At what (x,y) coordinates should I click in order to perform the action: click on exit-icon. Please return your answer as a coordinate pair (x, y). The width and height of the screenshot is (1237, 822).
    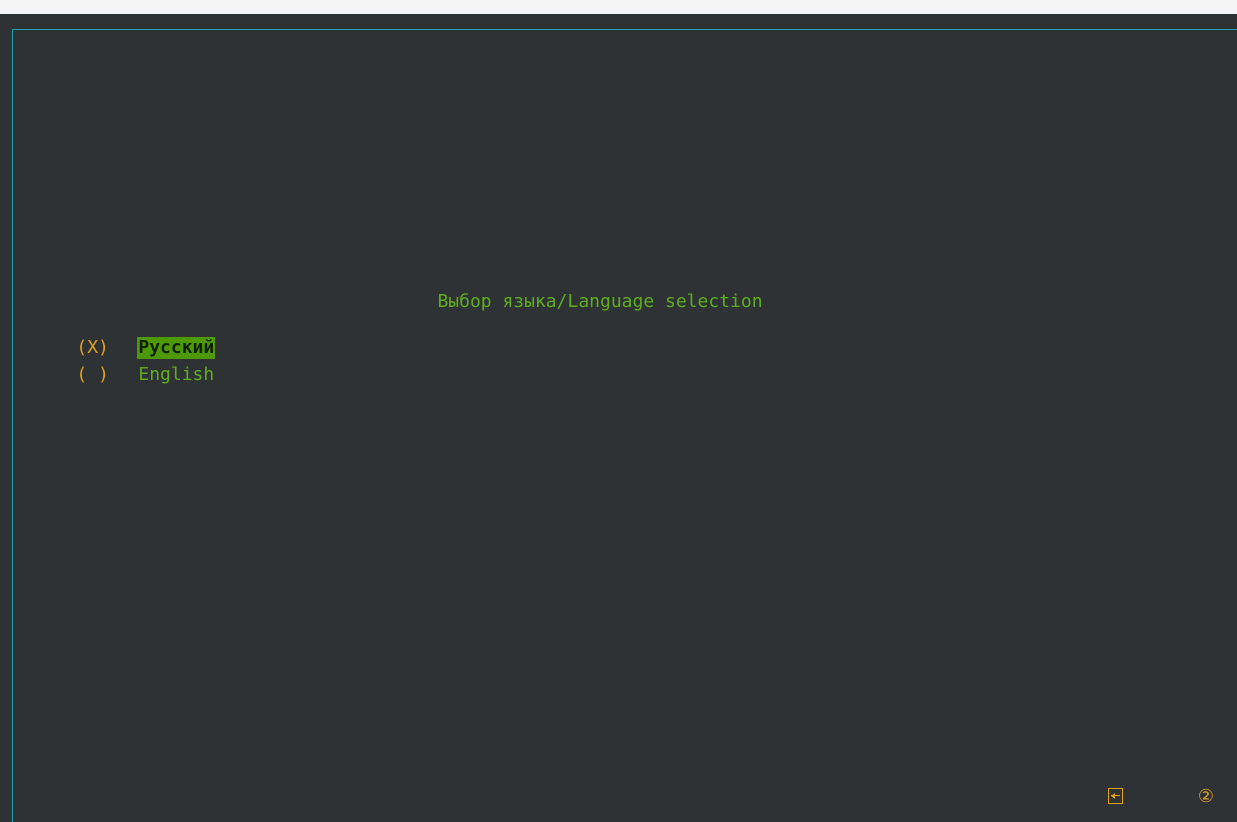
    Looking at the image, I should click on (1115, 797).